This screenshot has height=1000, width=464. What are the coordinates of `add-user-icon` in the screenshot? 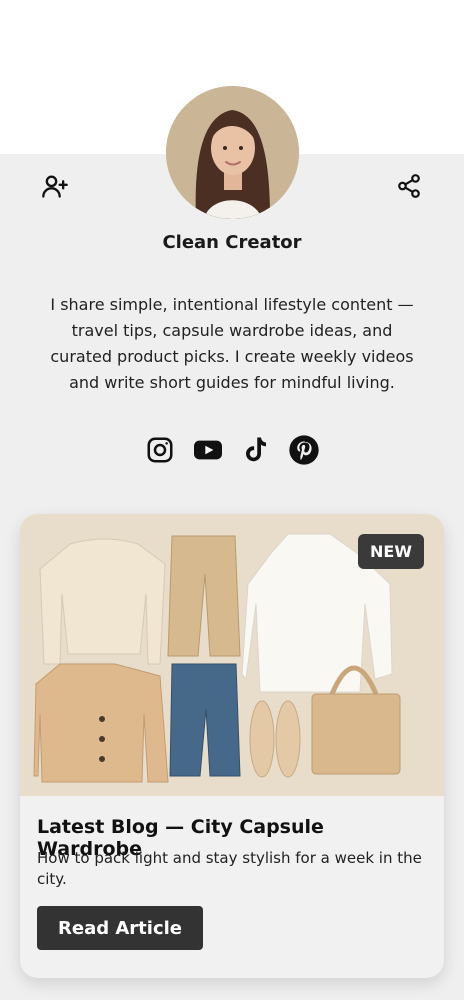 It's located at (55, 186).